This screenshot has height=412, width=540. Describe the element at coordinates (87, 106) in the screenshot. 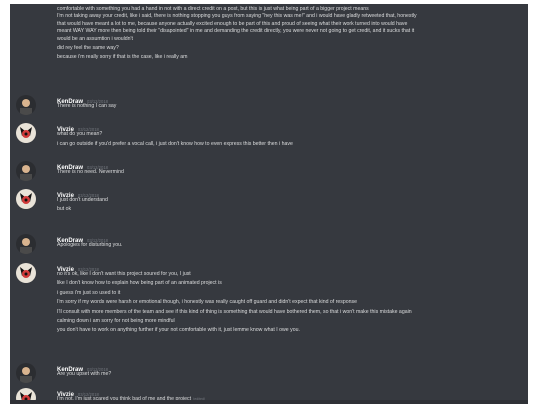

I see `message-line: There is nothing I can say` at that location.